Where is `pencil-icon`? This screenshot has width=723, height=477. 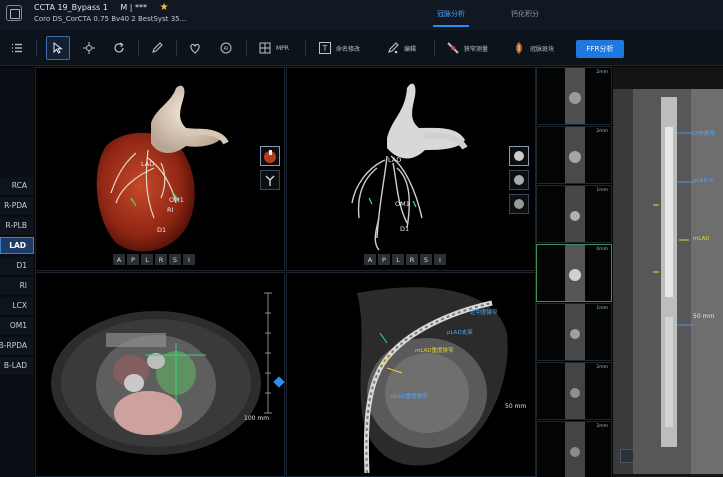 pencil-icon is located at coordinates (157, 48).